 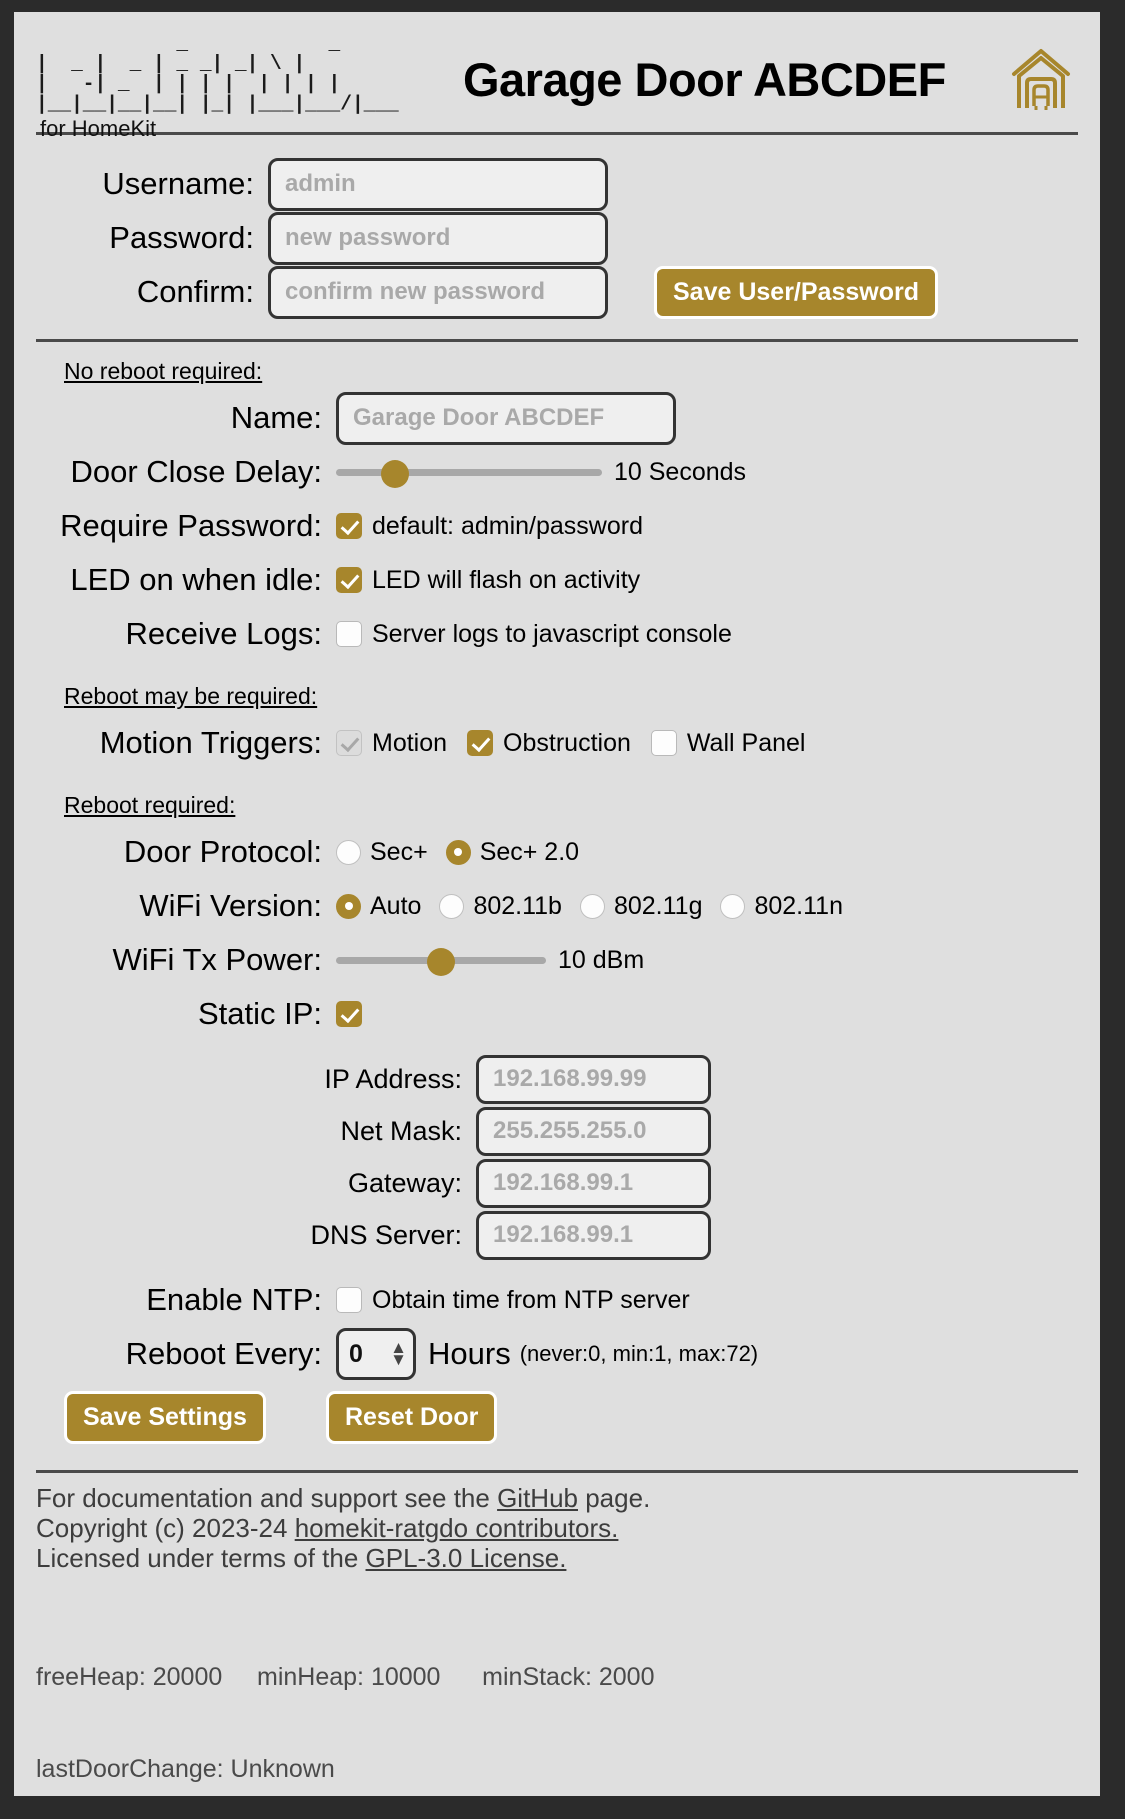 I want to click on hours-note: (never:0, min:1, max:72), so click(x=639, y=1353).